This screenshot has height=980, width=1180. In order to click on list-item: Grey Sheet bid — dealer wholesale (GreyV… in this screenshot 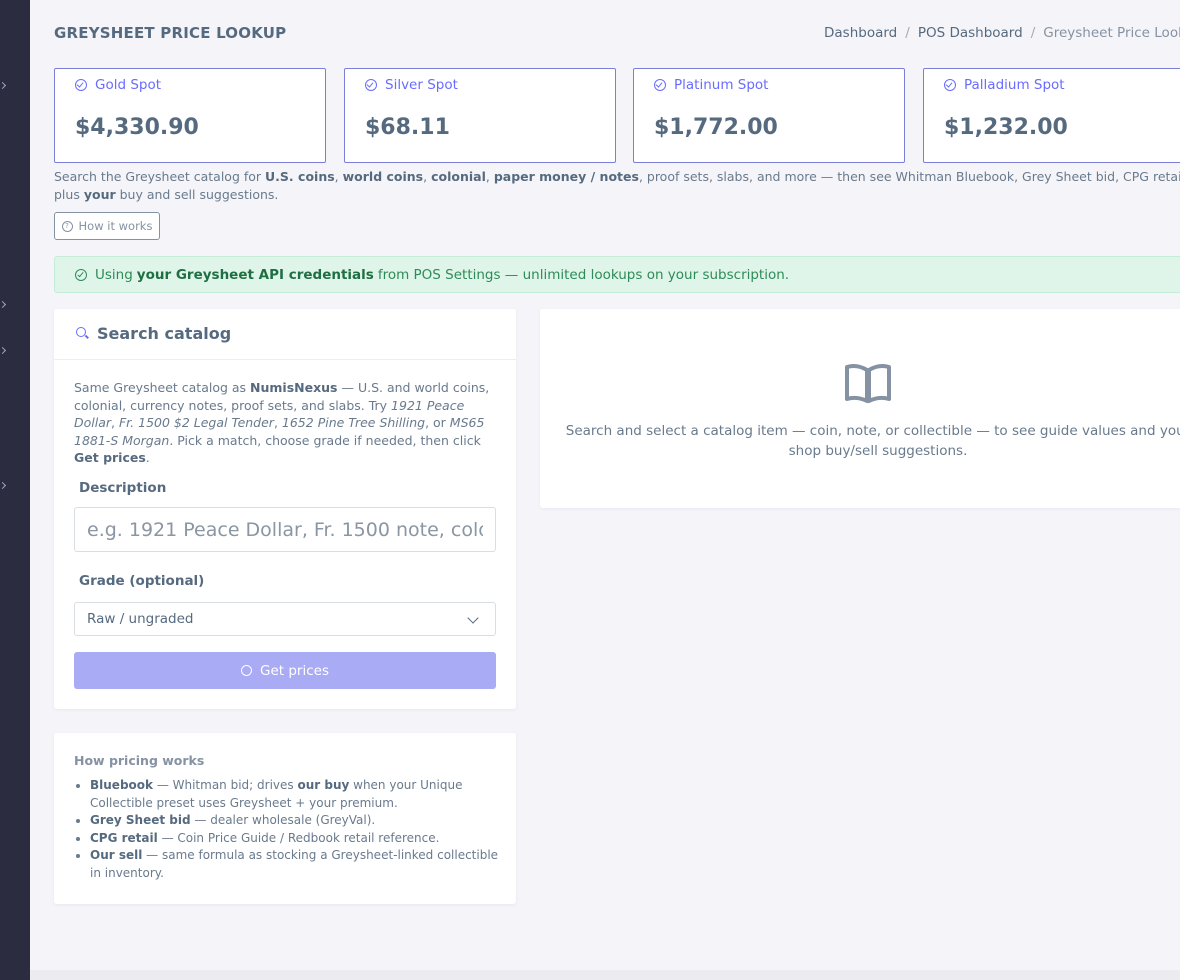, I will do `click(300, 821)`.